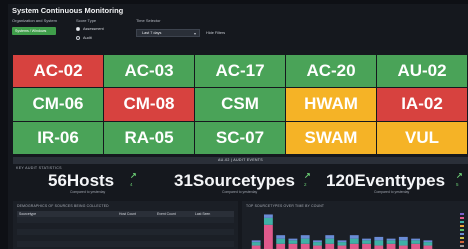  I want to click on chevron-down-icon: ▾, so click(194, 33).